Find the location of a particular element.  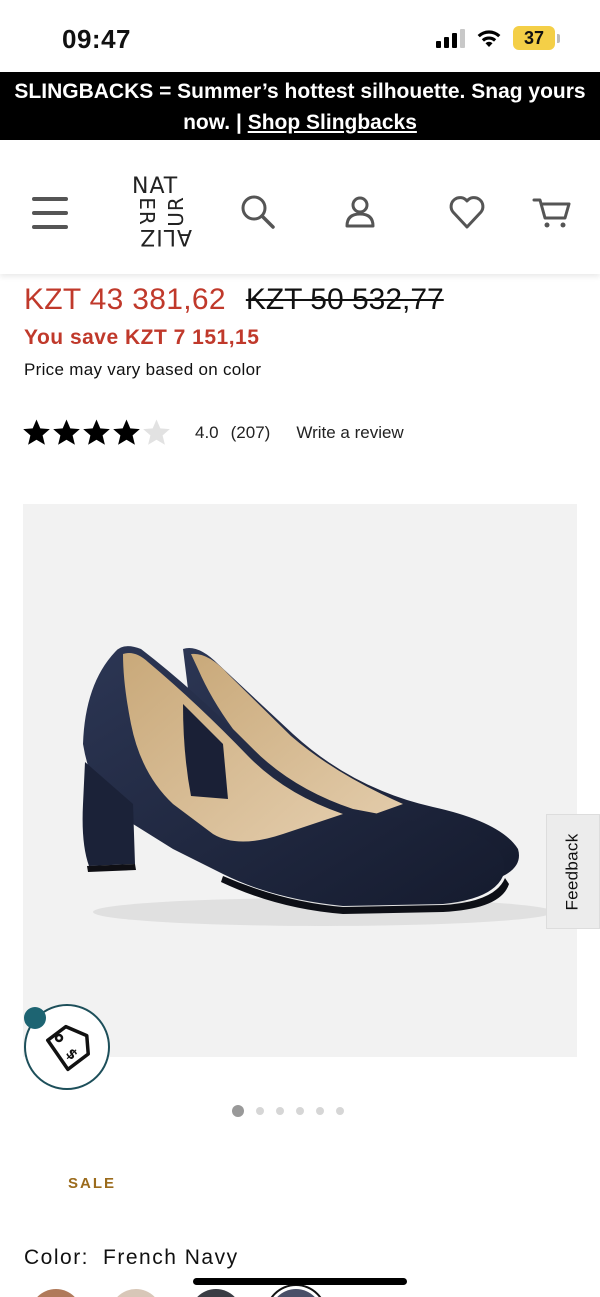

rating-value: 4.0 is located at coordinates (207, 432).